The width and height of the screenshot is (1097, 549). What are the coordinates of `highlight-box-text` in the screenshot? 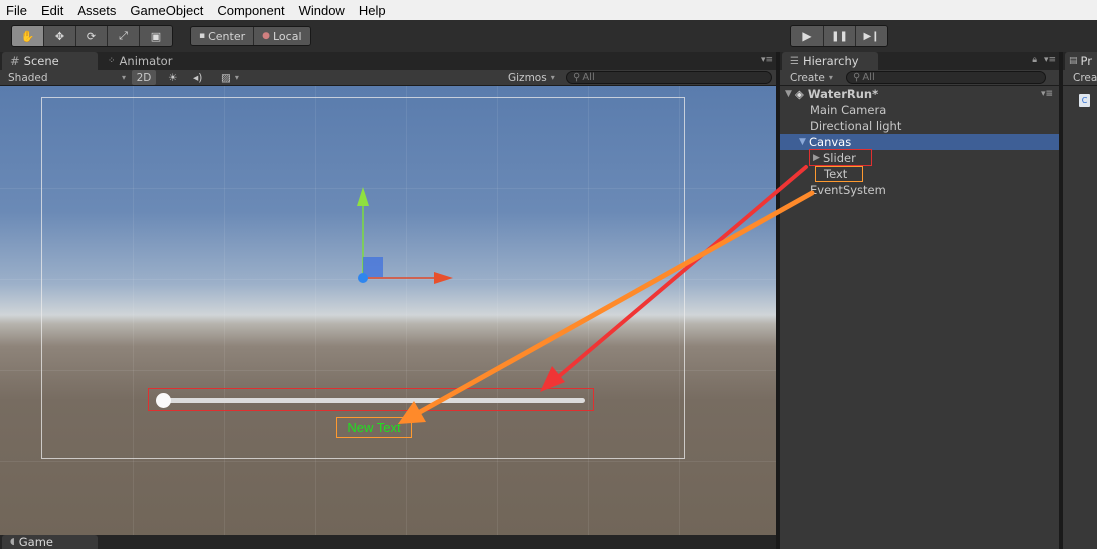 It's located at (839, 174).